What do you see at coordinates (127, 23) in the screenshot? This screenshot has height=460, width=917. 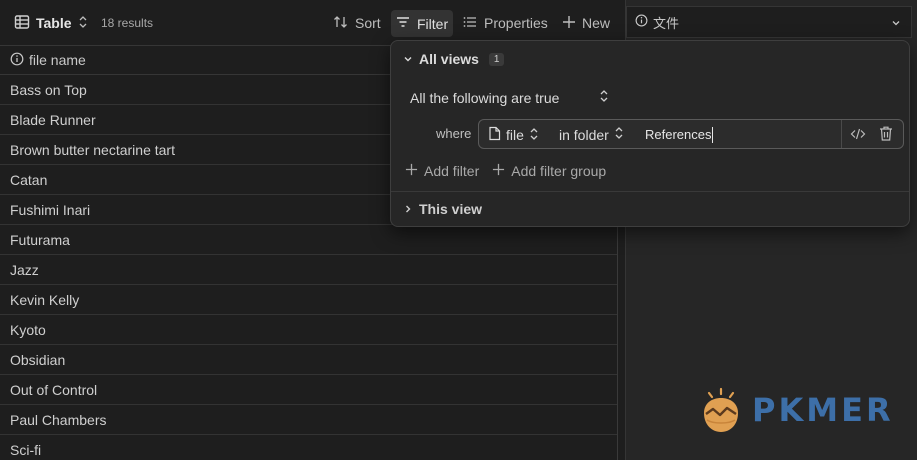 I see `results-count: 18 results` at bounding box center [127, 23].